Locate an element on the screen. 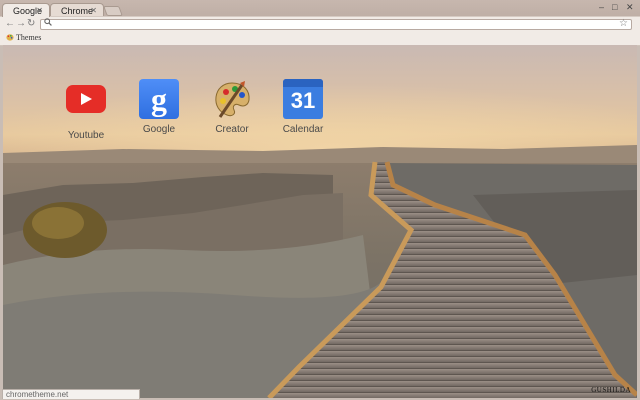 This screenshot has width=640, height=400. tab-chrome: Chrome ✕ is located at coordinates (77, 10).